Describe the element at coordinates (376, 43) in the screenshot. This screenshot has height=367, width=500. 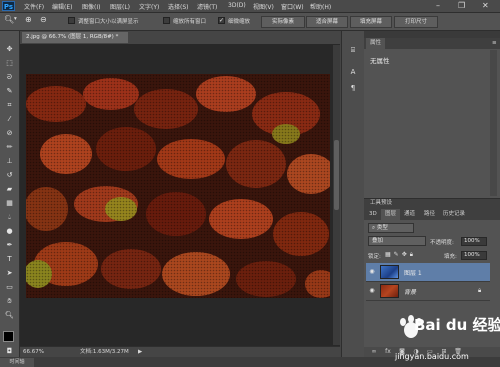
I see `tab-properties: 属性` at that location.